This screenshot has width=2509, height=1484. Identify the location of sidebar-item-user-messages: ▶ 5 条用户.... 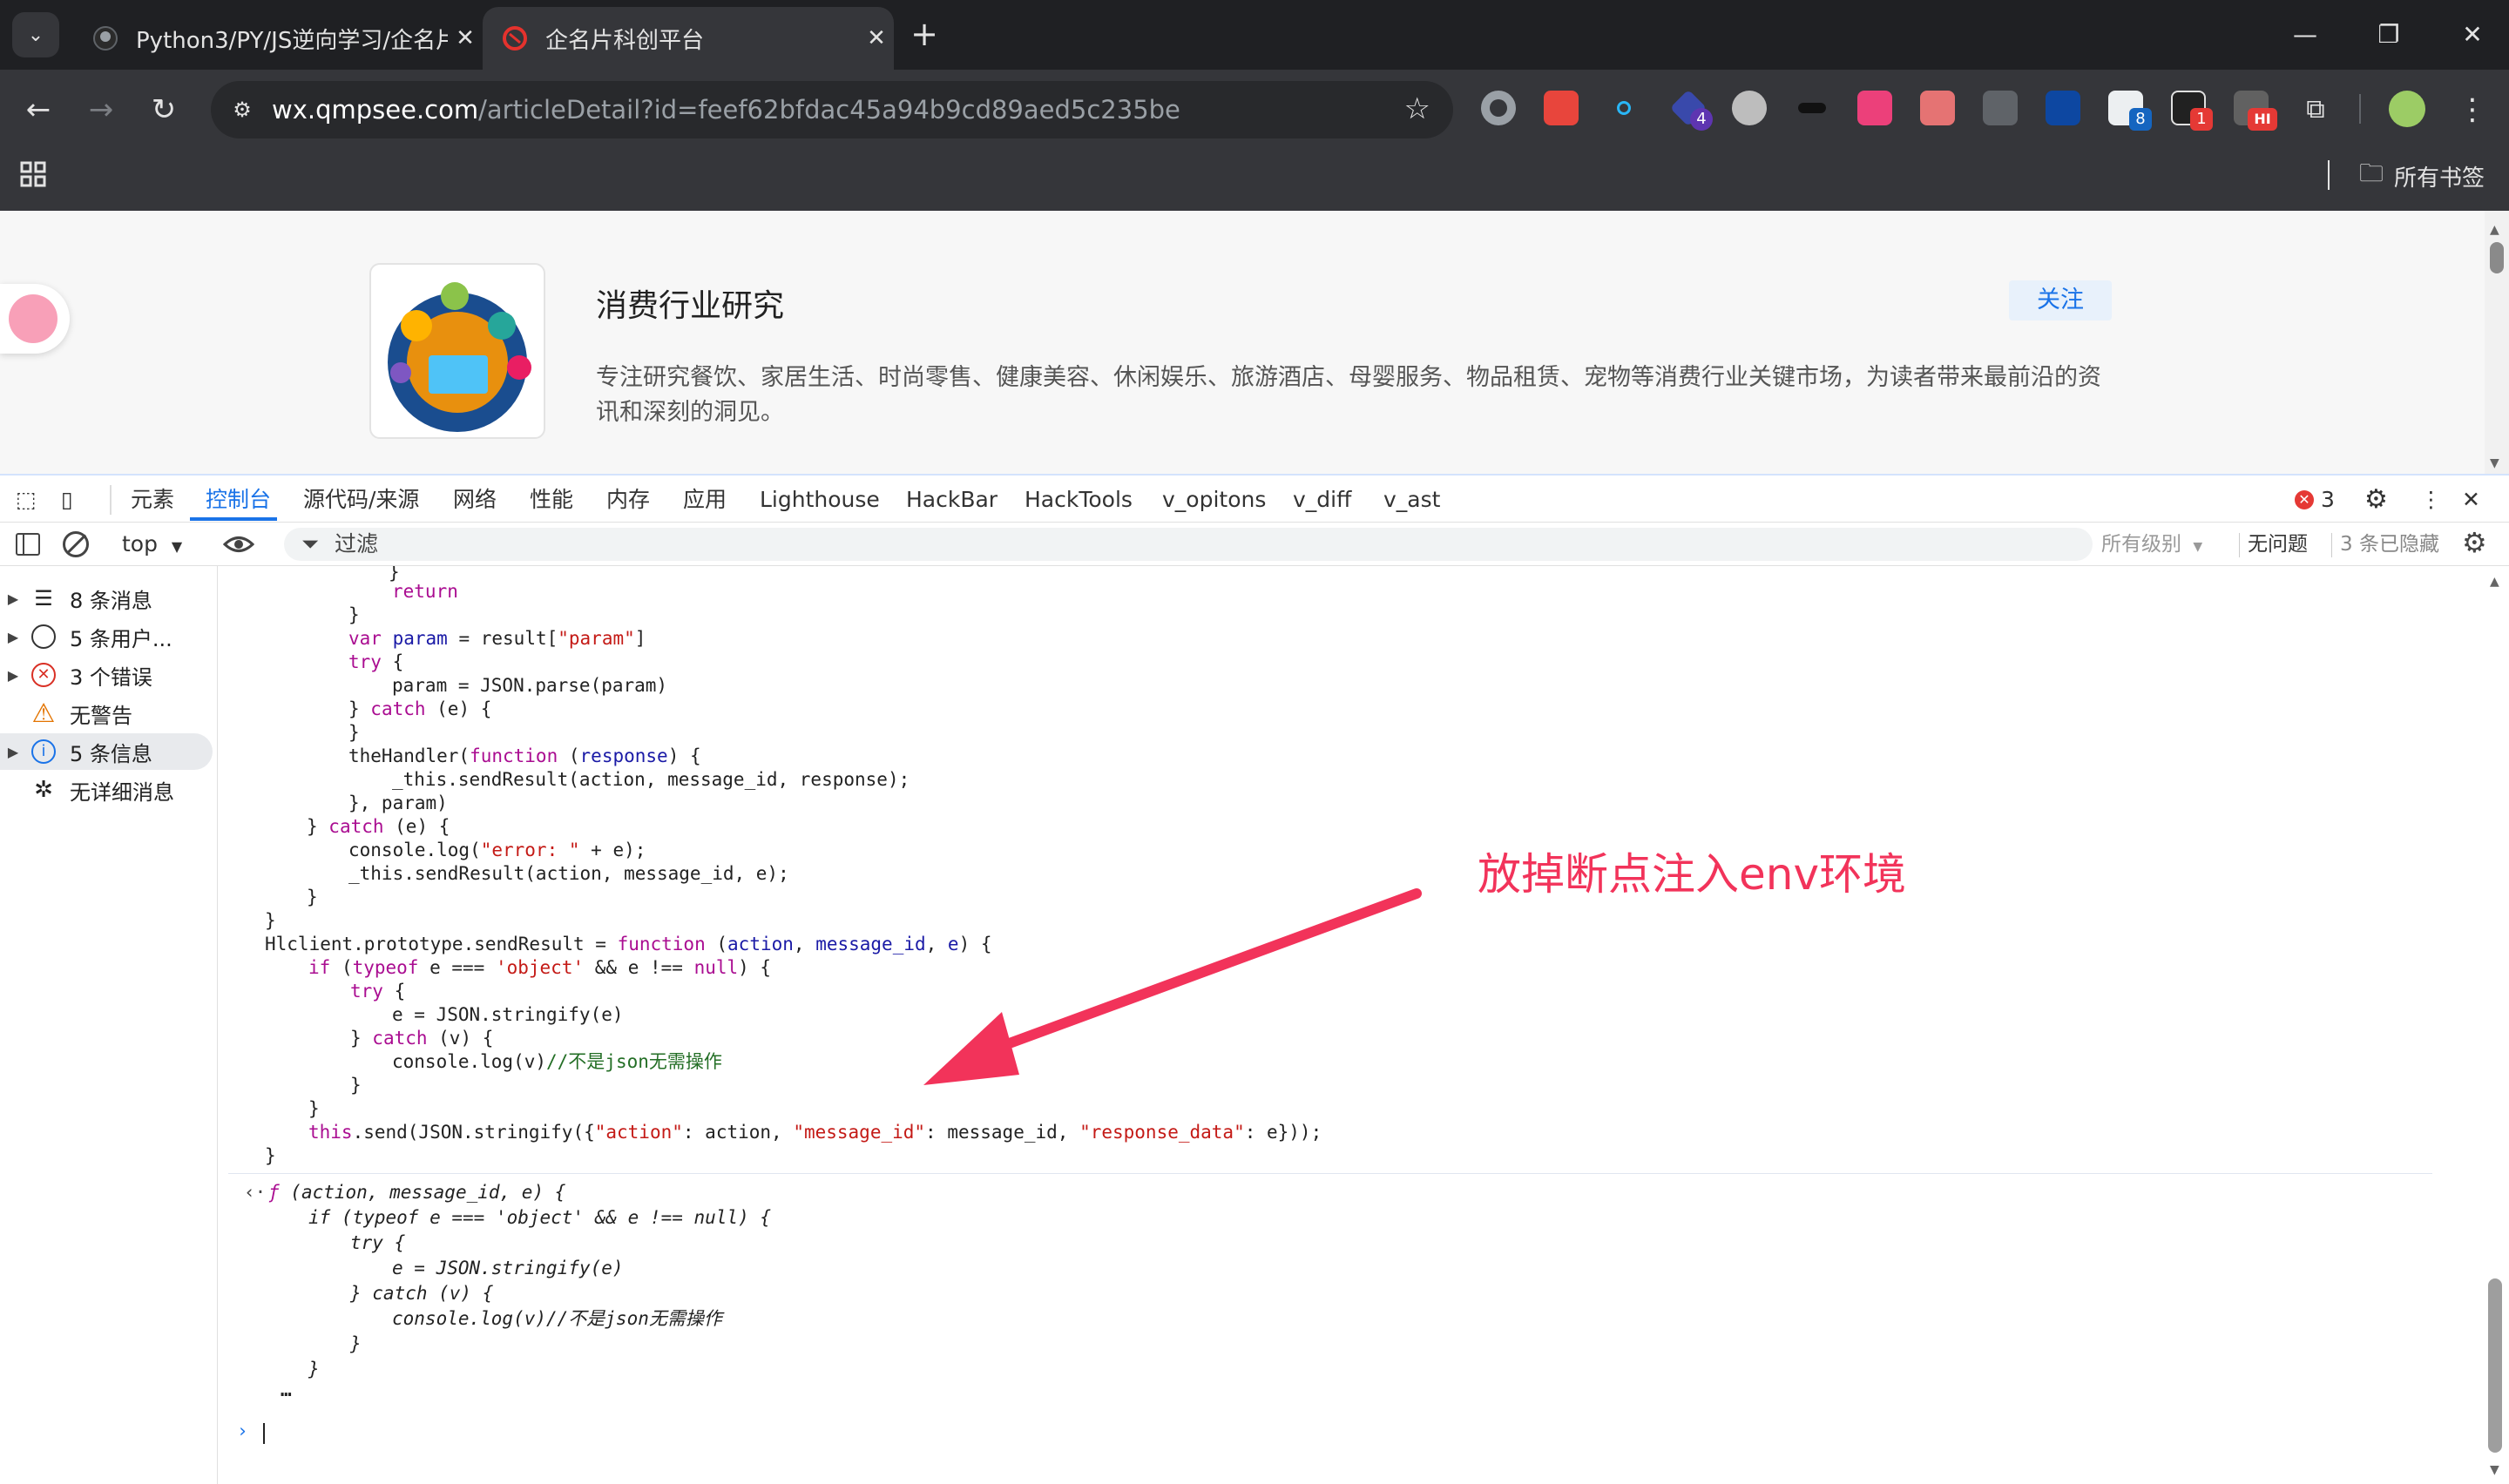
(106, 636).